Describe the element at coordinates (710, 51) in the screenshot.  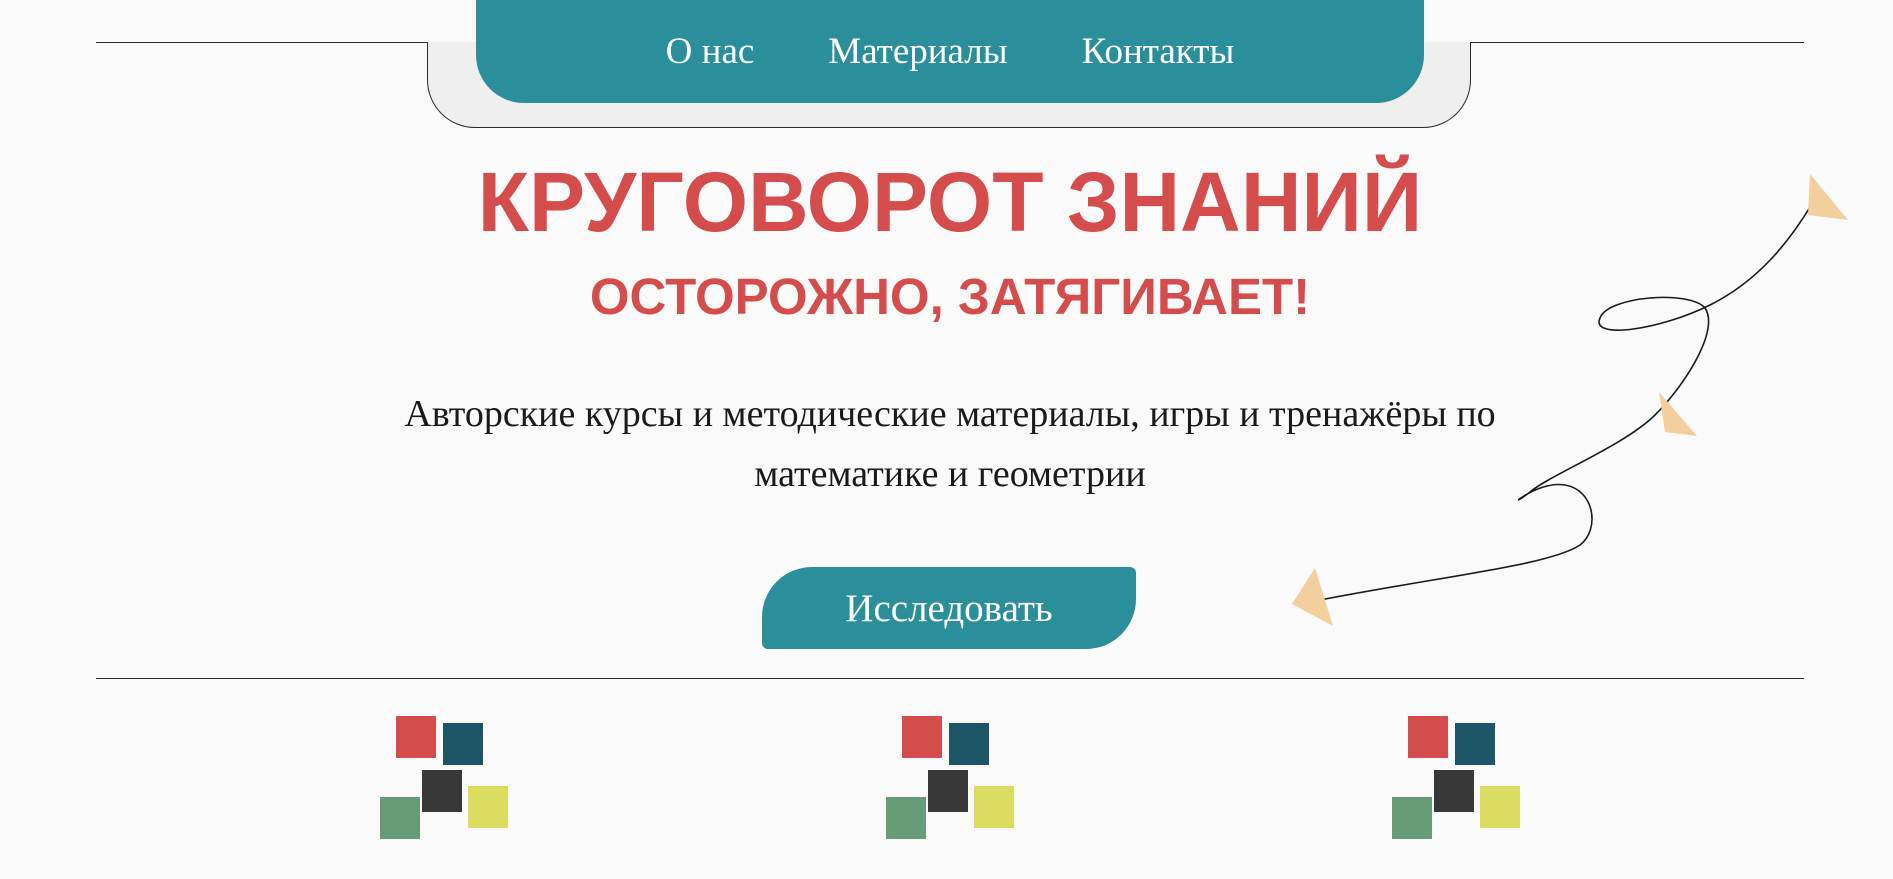
I see `nav-link-about: О нас` at that location.